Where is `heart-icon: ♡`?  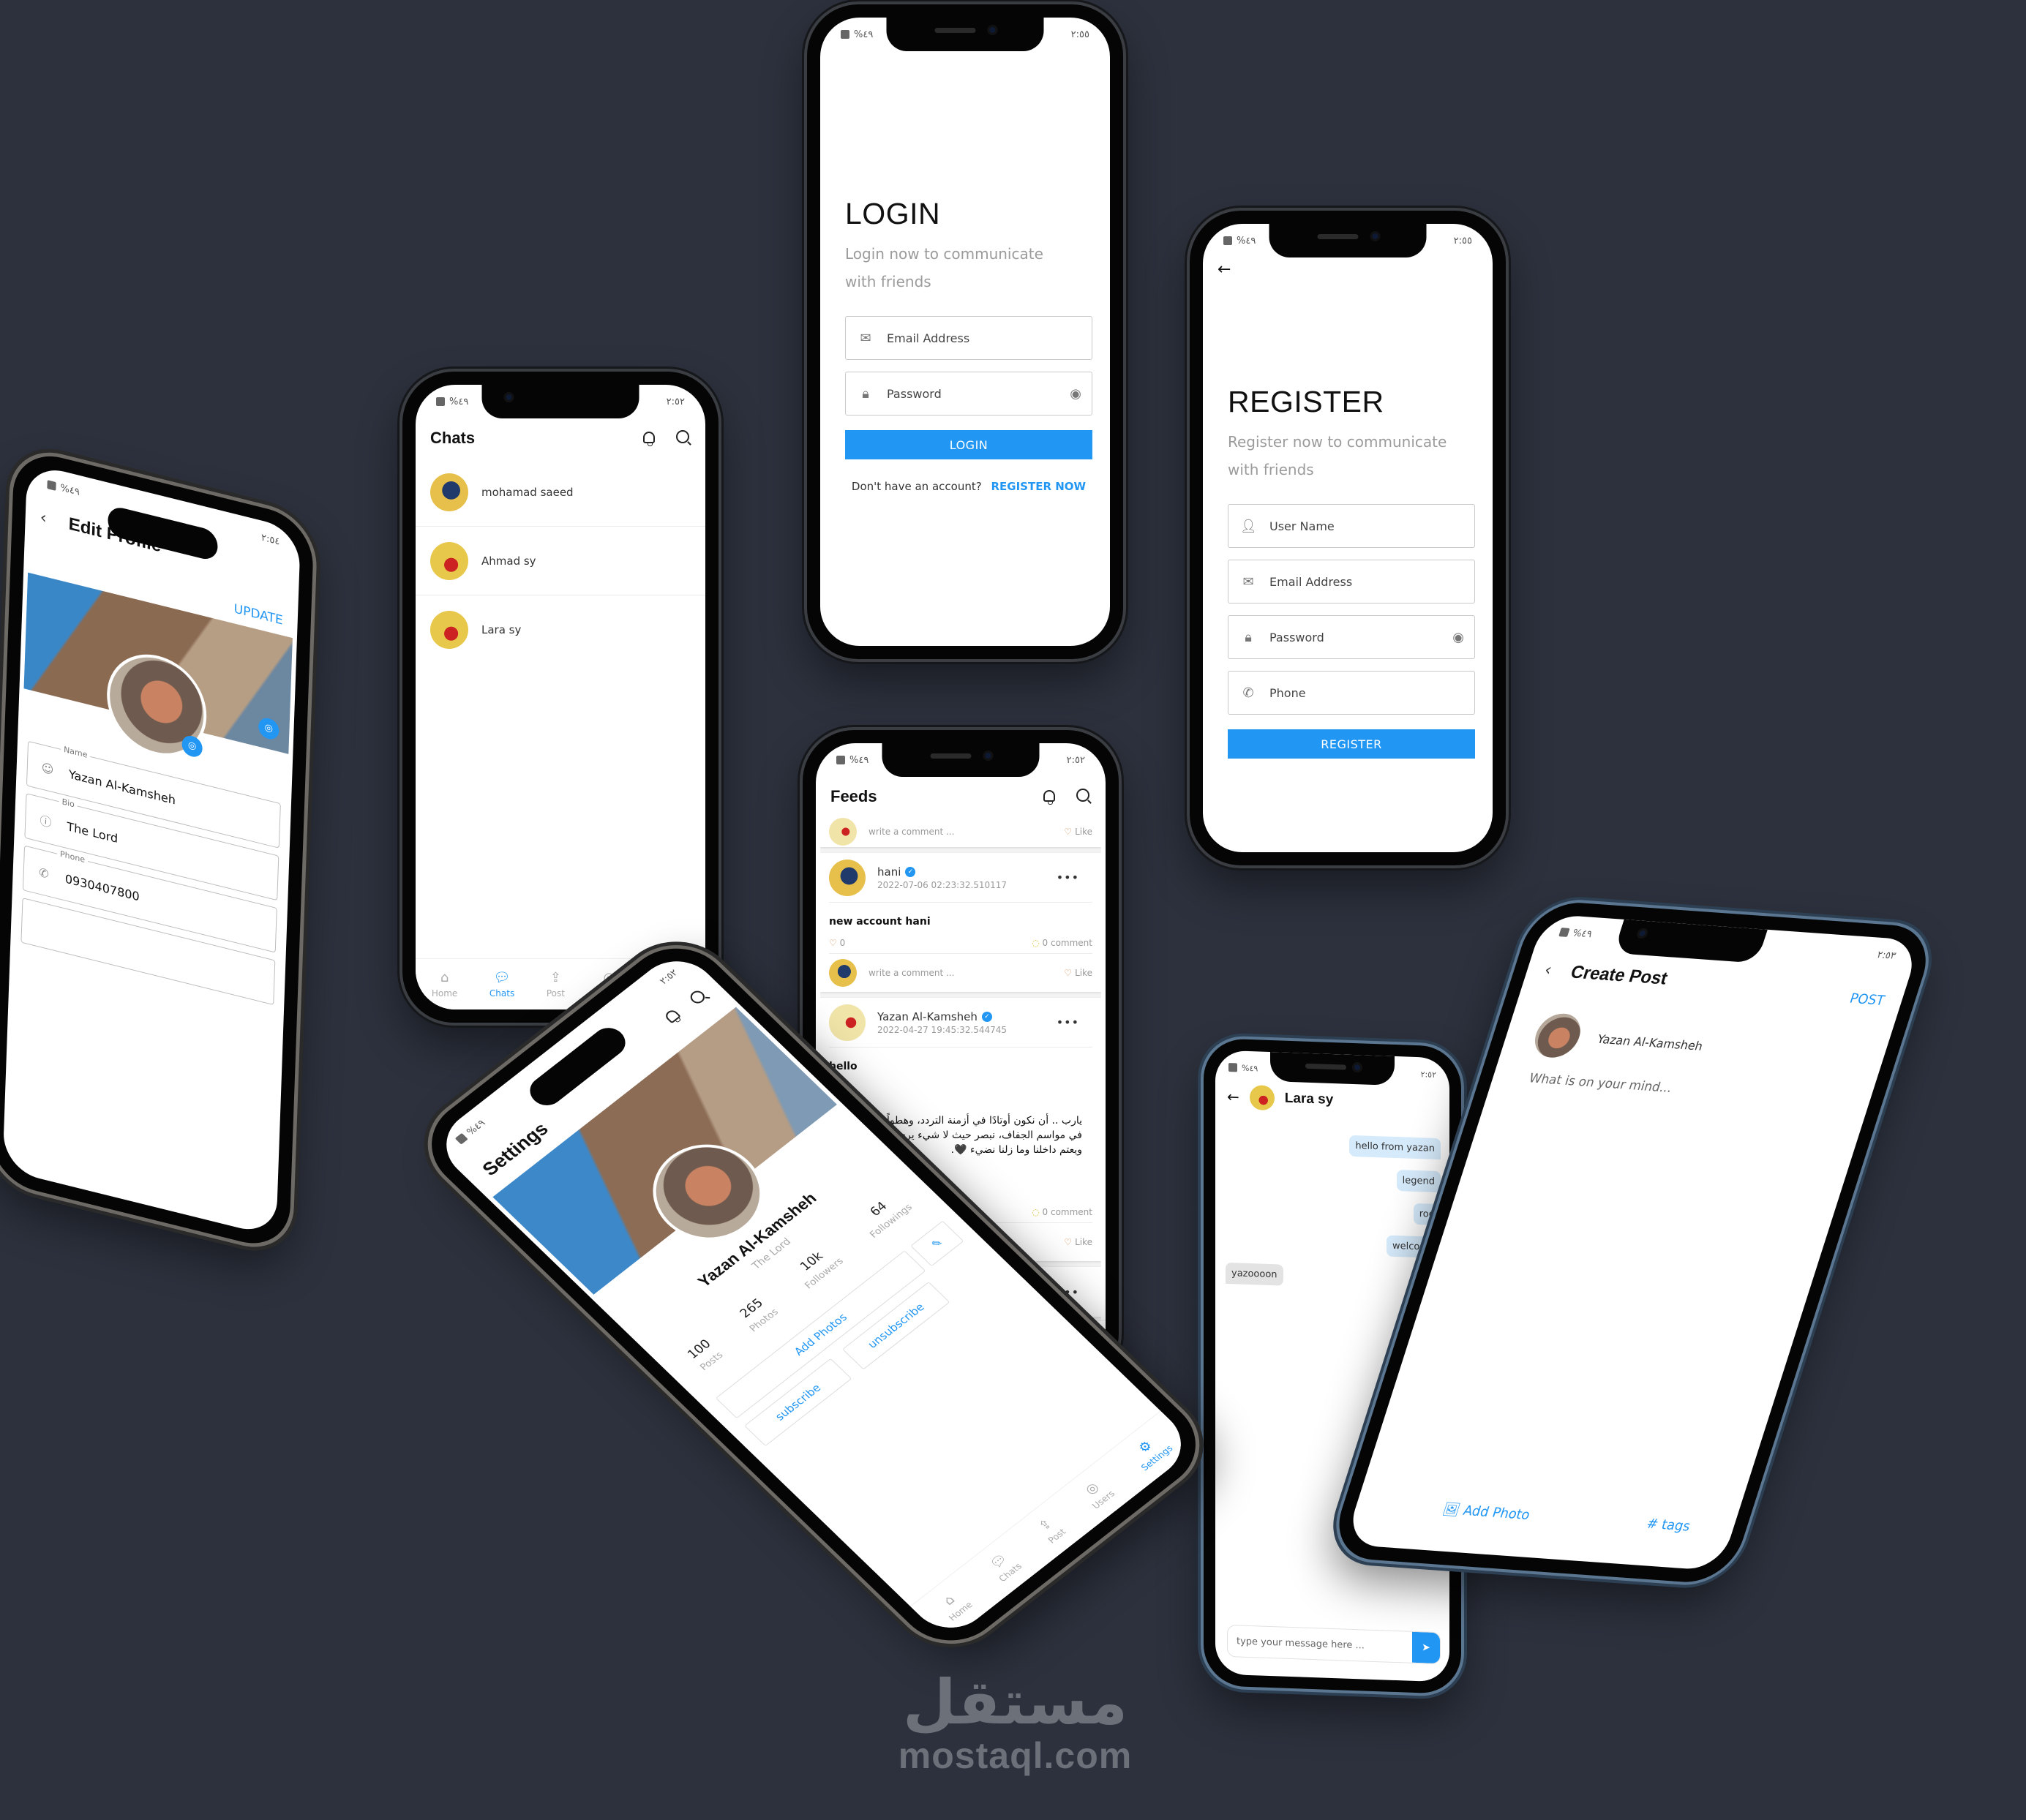
heart-icon: ♡ is located at coordinates (833, 943).